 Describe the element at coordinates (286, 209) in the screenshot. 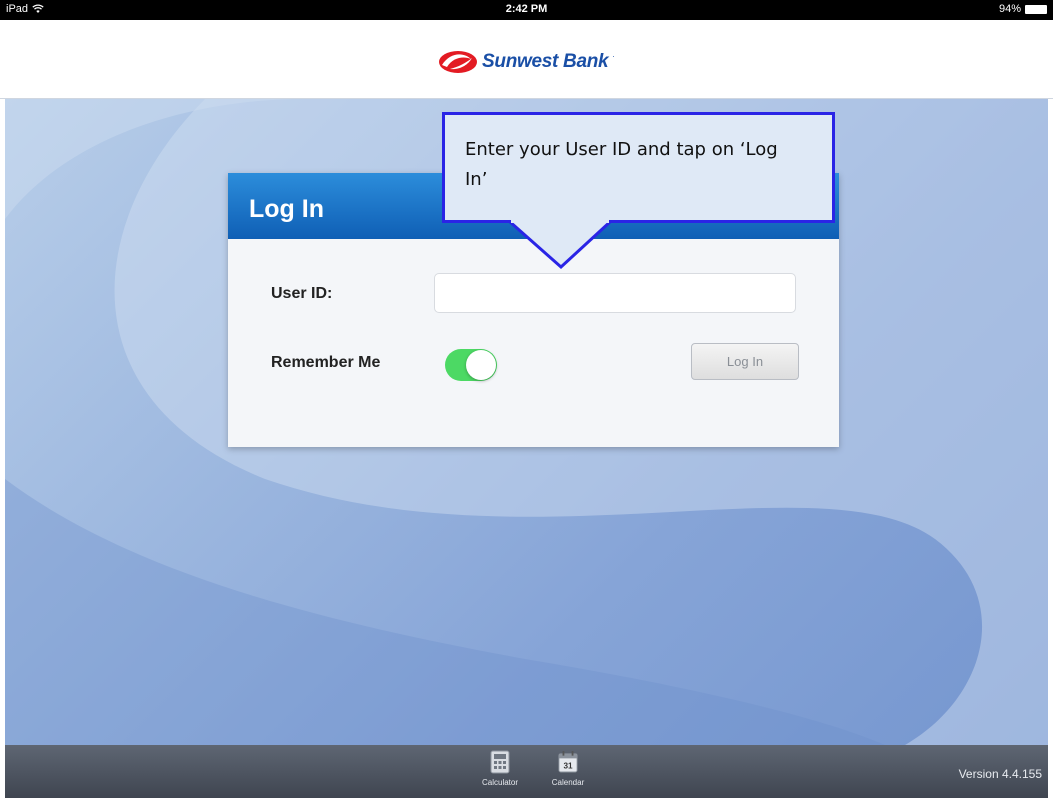

I see `login-title: Log In` at that location.